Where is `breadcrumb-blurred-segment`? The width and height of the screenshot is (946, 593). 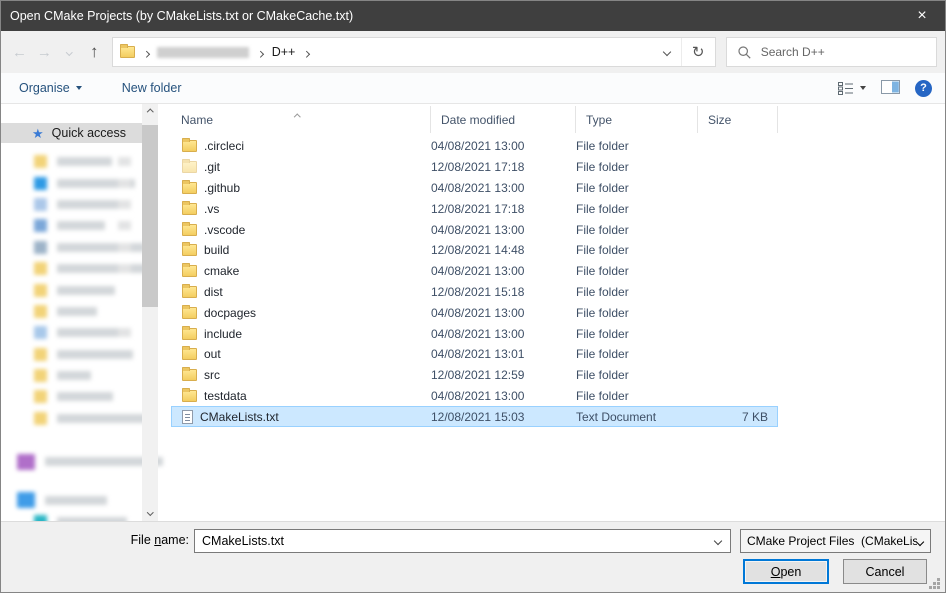
breadcrumb-blurred-segment is located at coordinates (203, 52).